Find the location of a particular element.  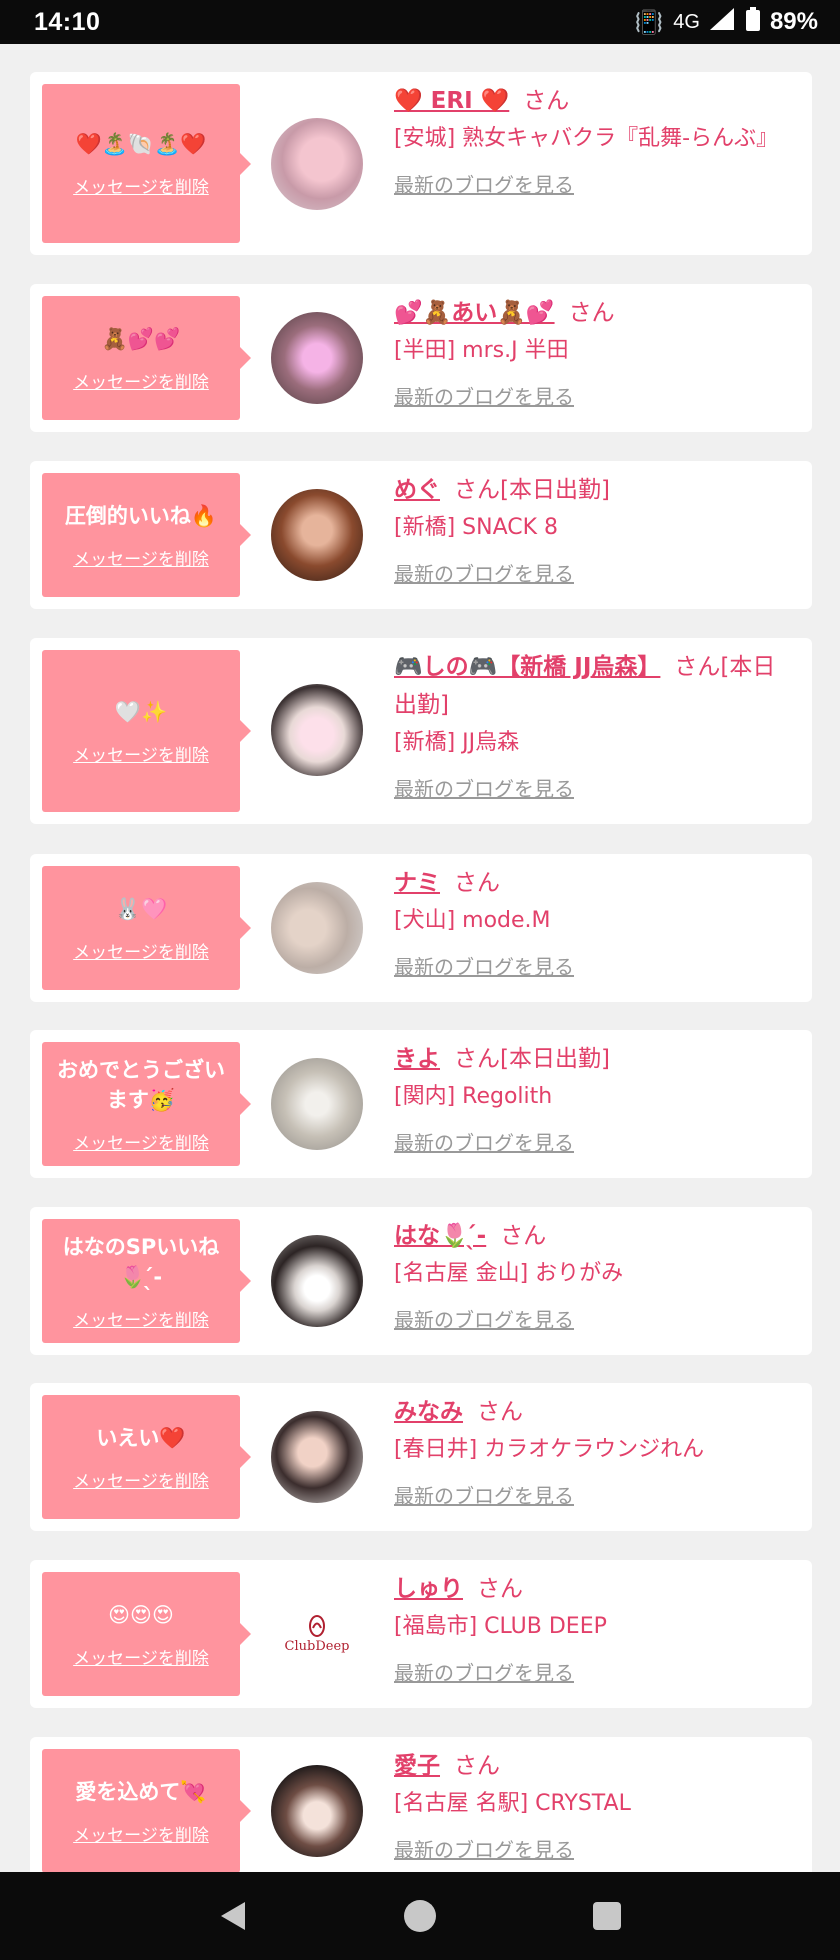

back-button is located at coordinates (233, 1916).